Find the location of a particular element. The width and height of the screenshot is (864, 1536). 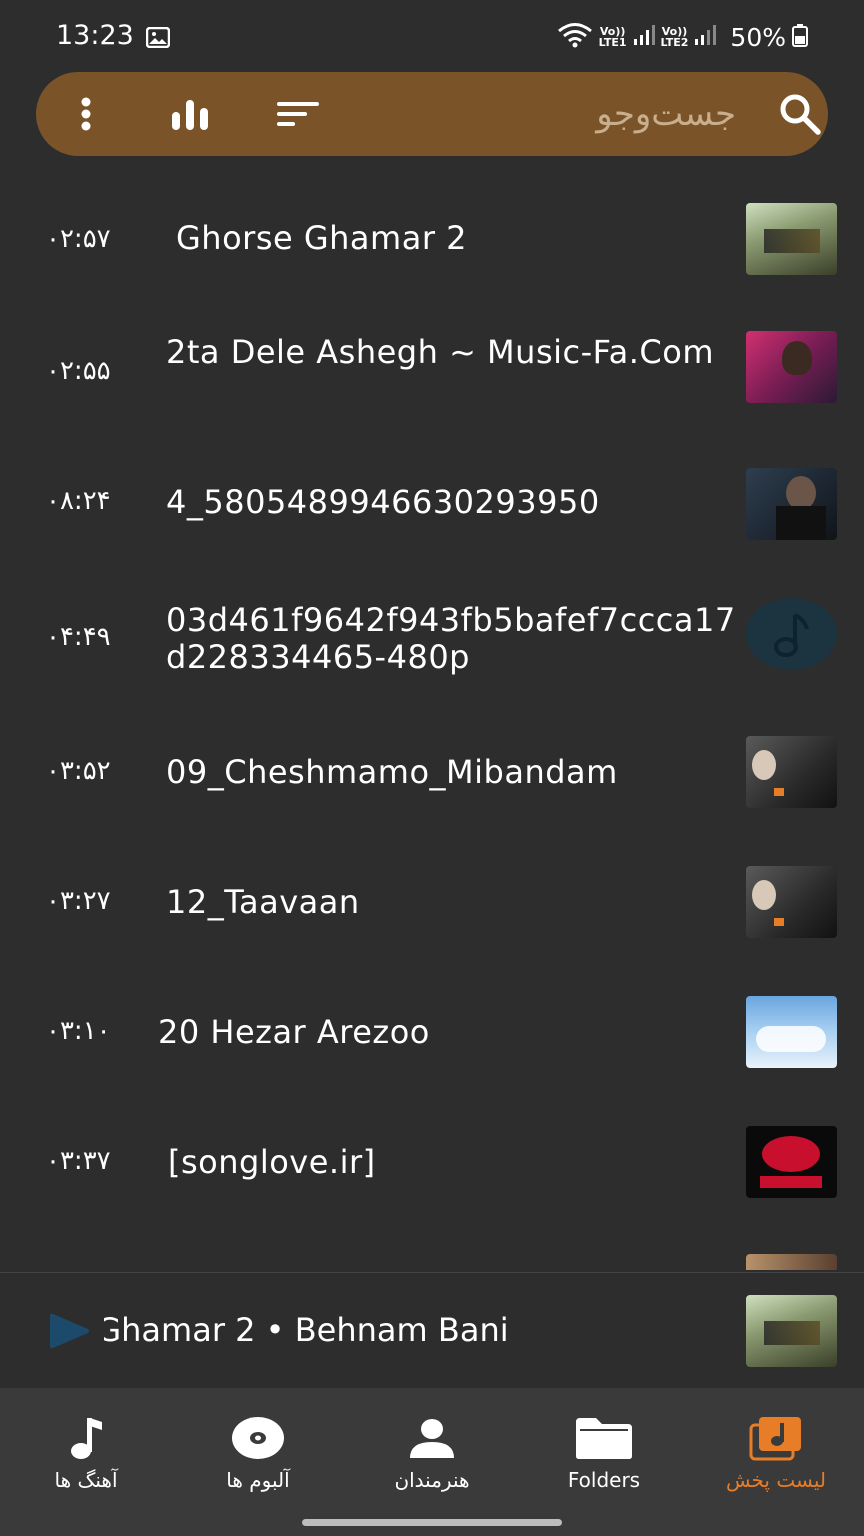

now-playing-text: Ghorse Ghamar 2 • Behnam Bani is located at coordinates (384, 1330).